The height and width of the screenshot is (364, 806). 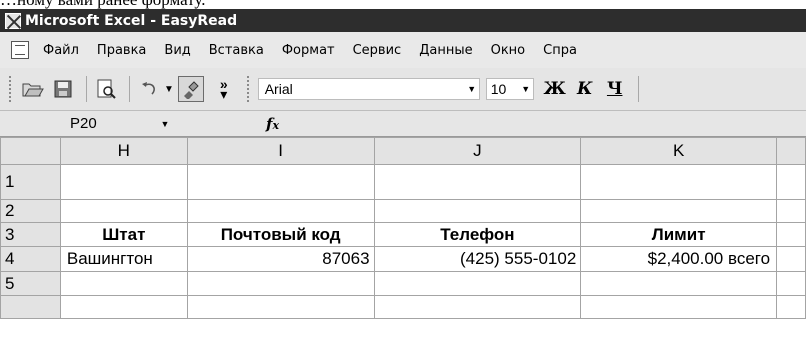 I want to click on font-name-value: Arial, so click(x=278, y=89).